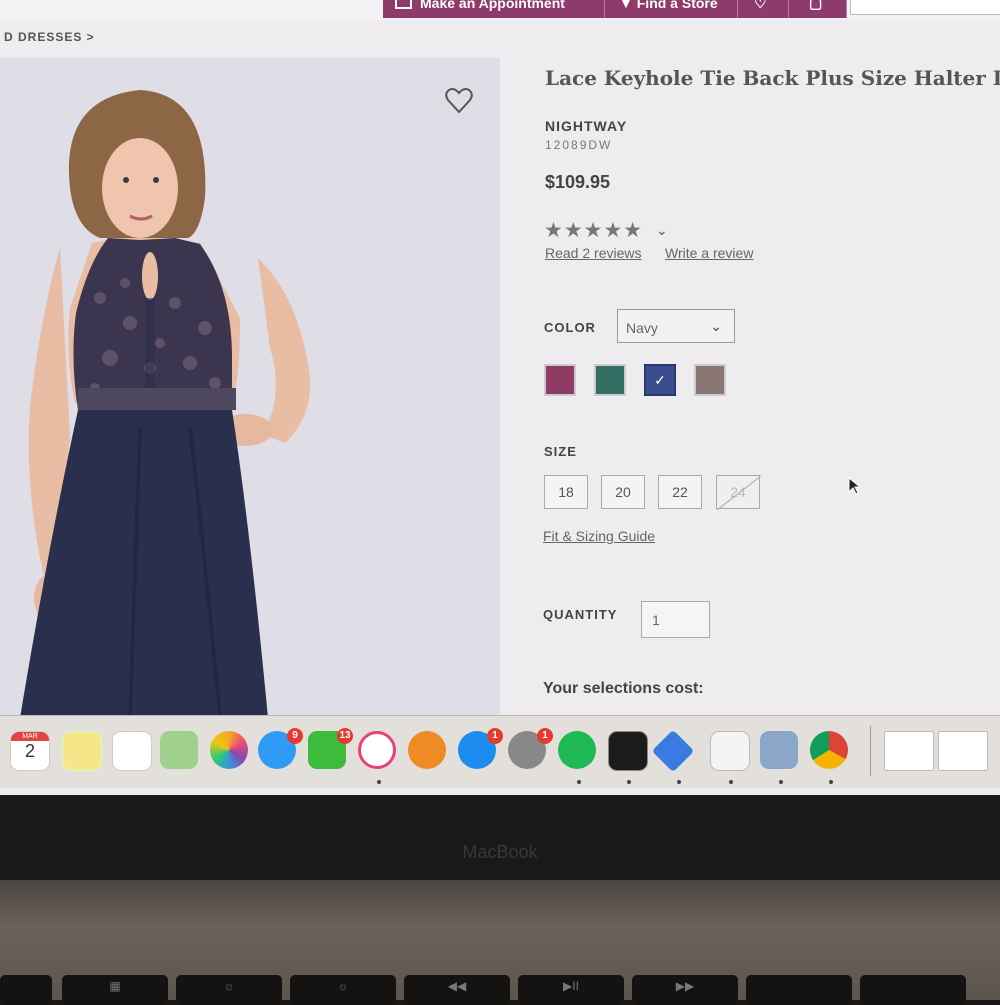  Describe the element at coordinates (730, 751) in the screenshot. I see `textedit-app-icon` at that location.